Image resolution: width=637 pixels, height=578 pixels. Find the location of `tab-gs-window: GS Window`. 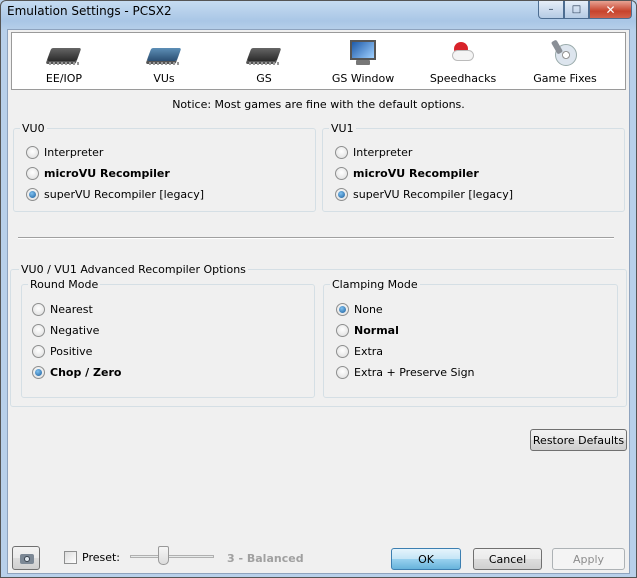

tab-gs-window: GS Window is located at coordinates (363, 61).